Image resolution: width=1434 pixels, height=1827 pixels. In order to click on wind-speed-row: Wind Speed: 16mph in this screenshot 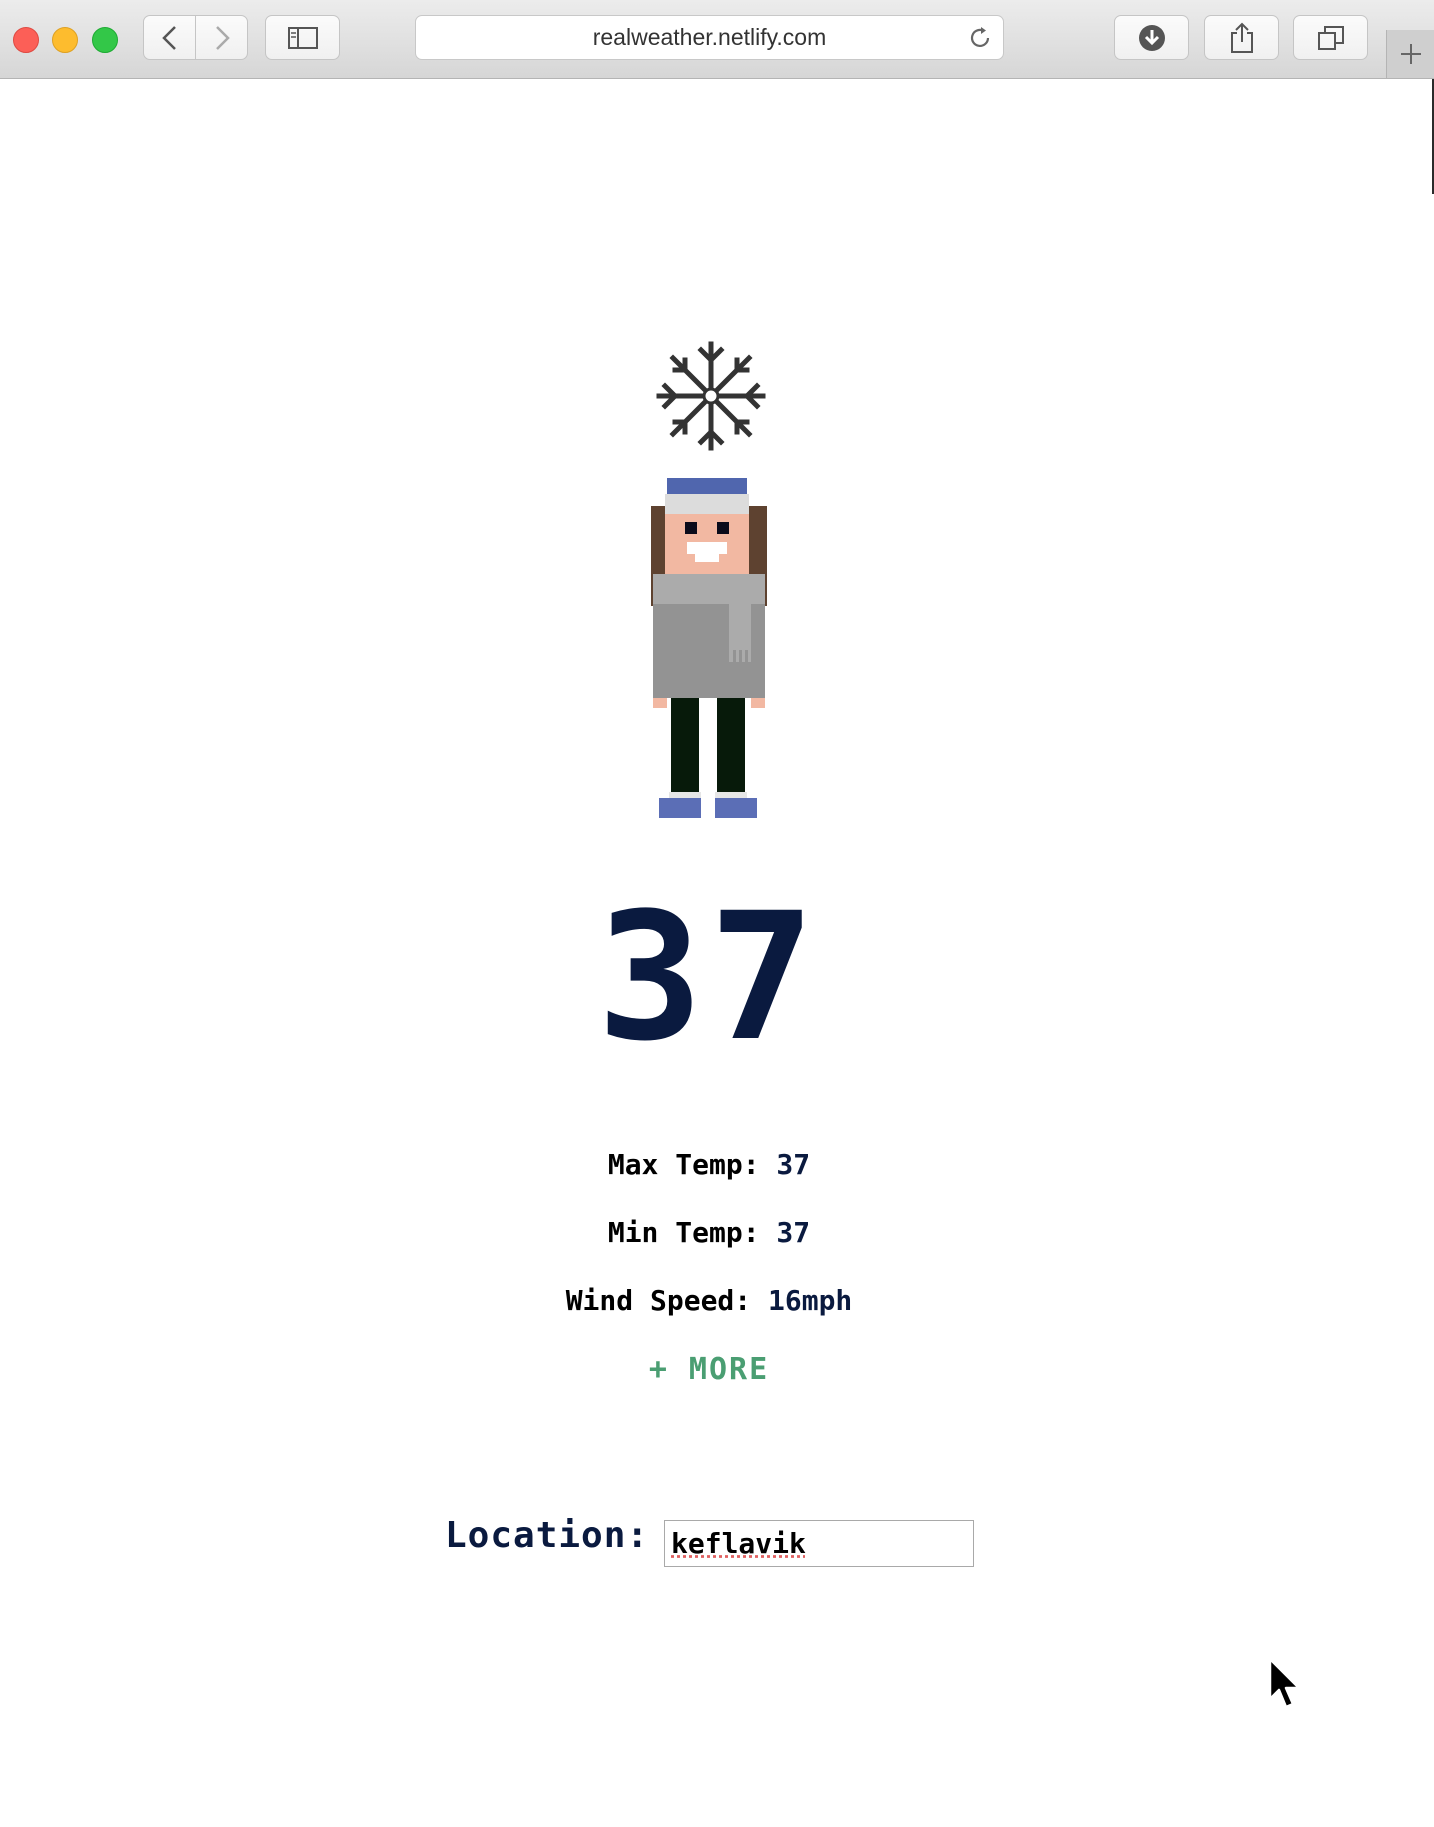, I will do `click(709, 1300)`.